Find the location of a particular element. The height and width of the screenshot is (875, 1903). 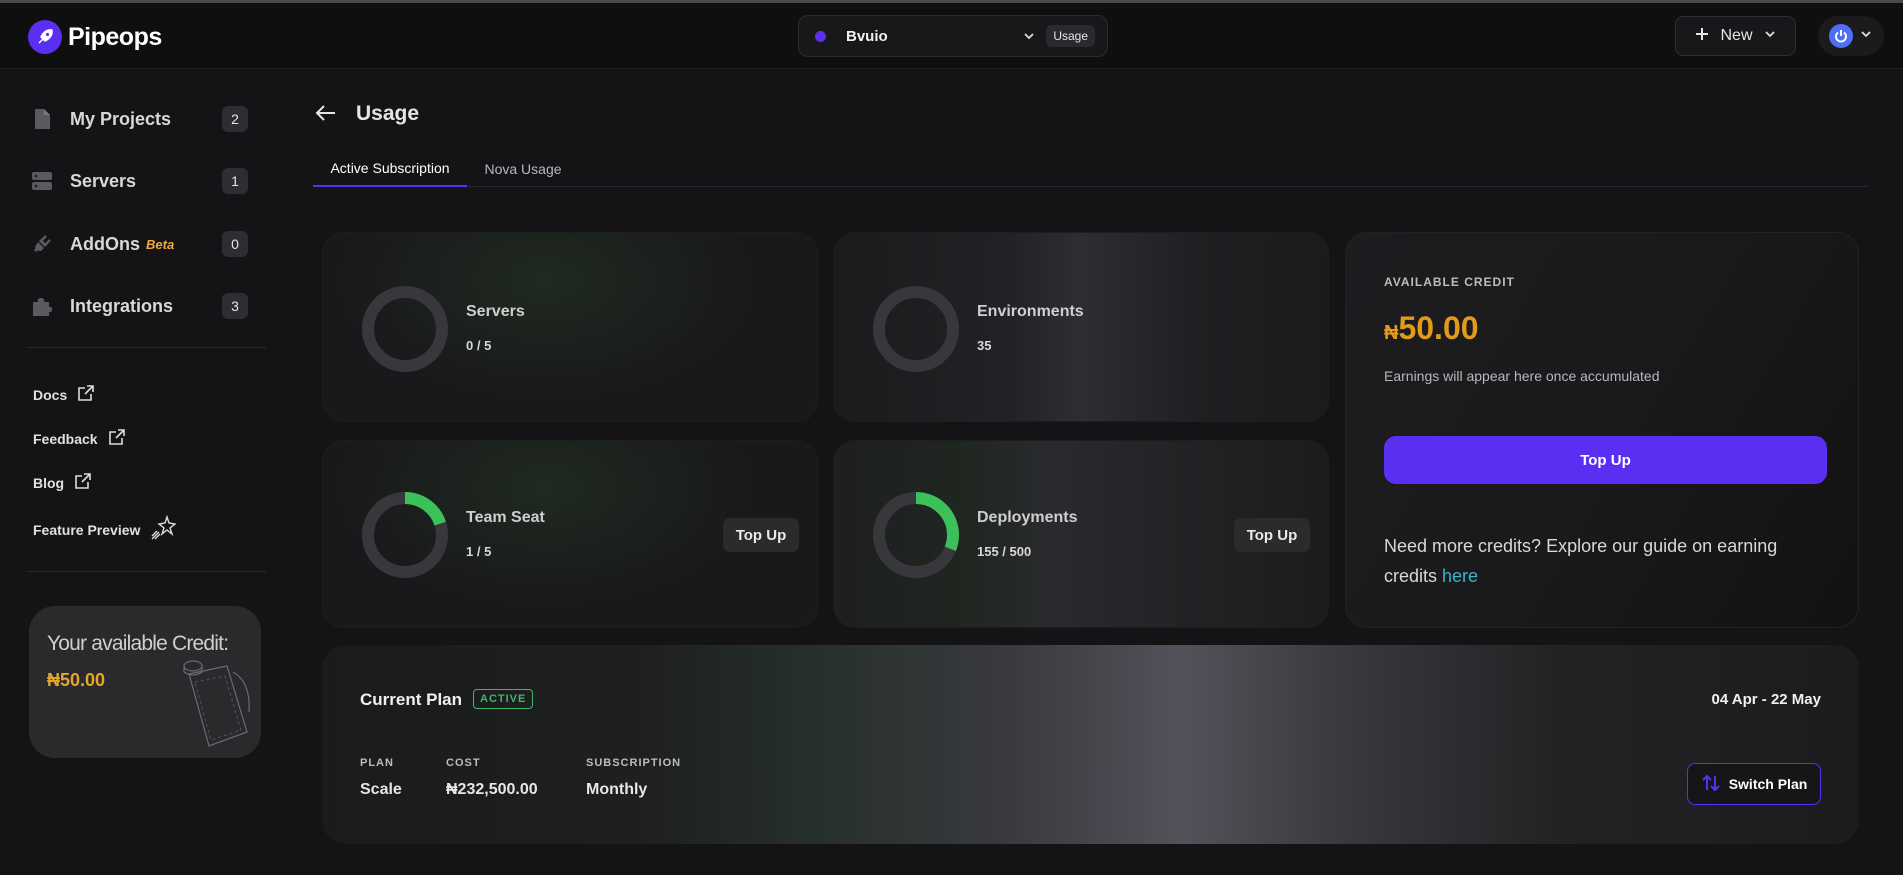

sidebar-link-feature-preview: Feature Preview is located at coordinates (105, 529).